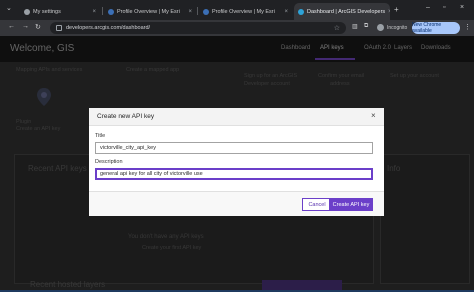 Image resolution: width=474 pixels, height=292 pixels. I want to click on title-input: victorville_city_api_key, so click(234, 148).